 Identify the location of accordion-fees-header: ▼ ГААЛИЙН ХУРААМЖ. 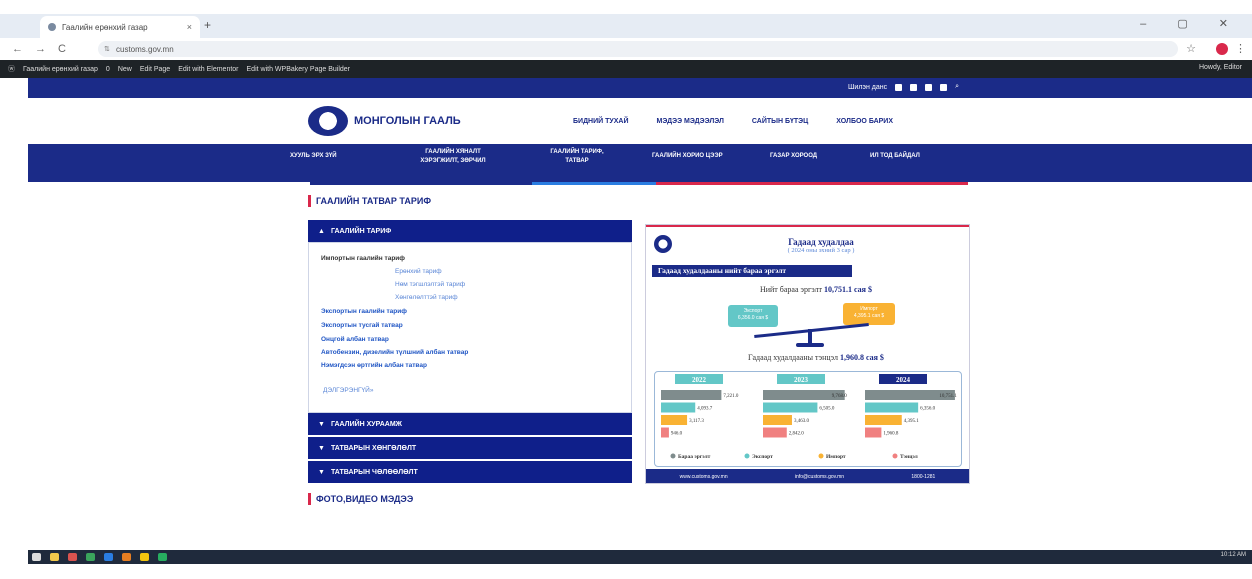
(470, 424).